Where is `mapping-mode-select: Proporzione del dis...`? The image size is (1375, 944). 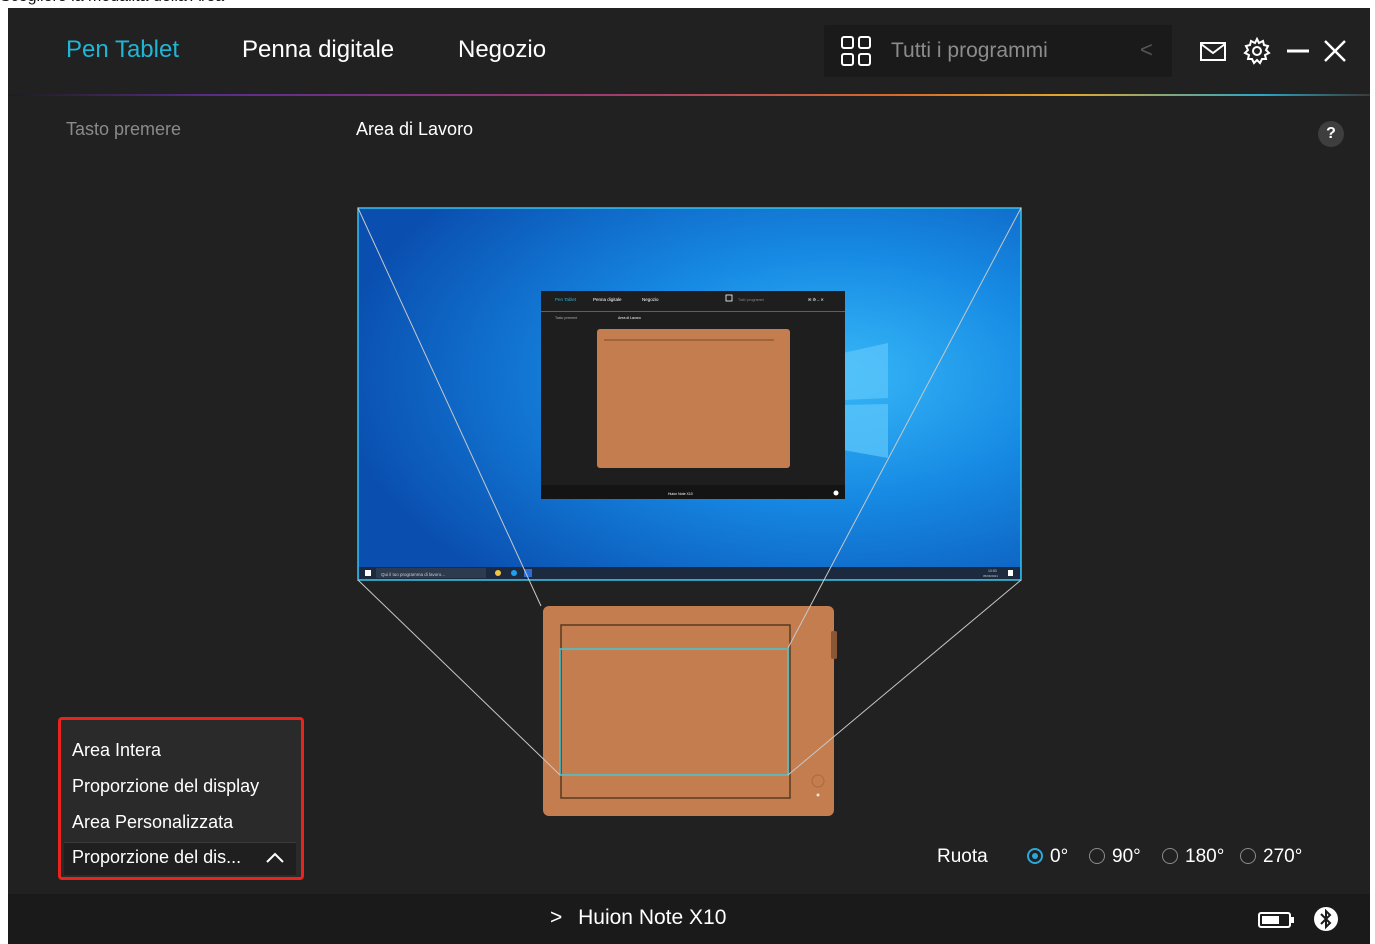 mapping-mode-select: Proporzione del dis... is located at coordinates (180, 858).